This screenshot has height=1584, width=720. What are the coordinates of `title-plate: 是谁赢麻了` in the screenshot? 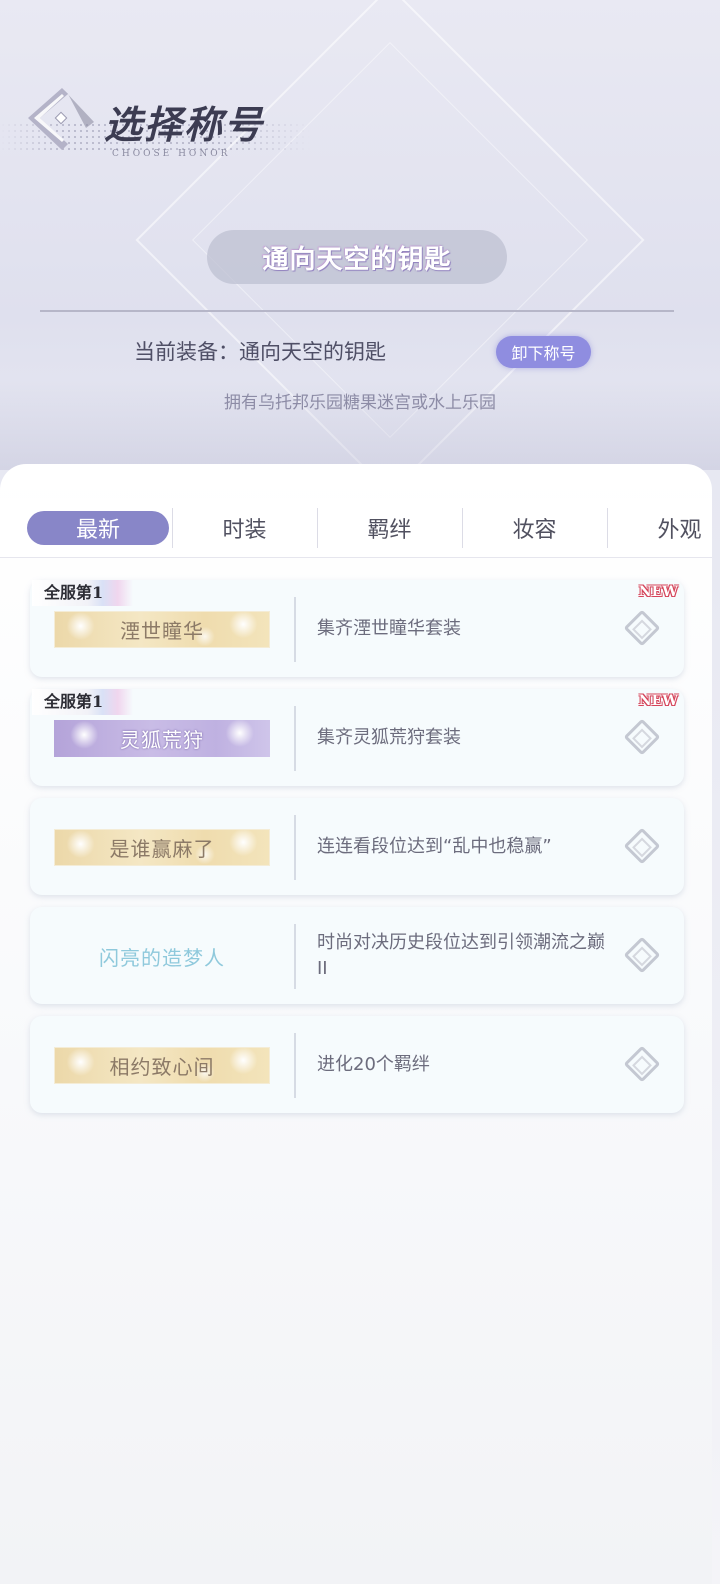 It's located at (162, 847).